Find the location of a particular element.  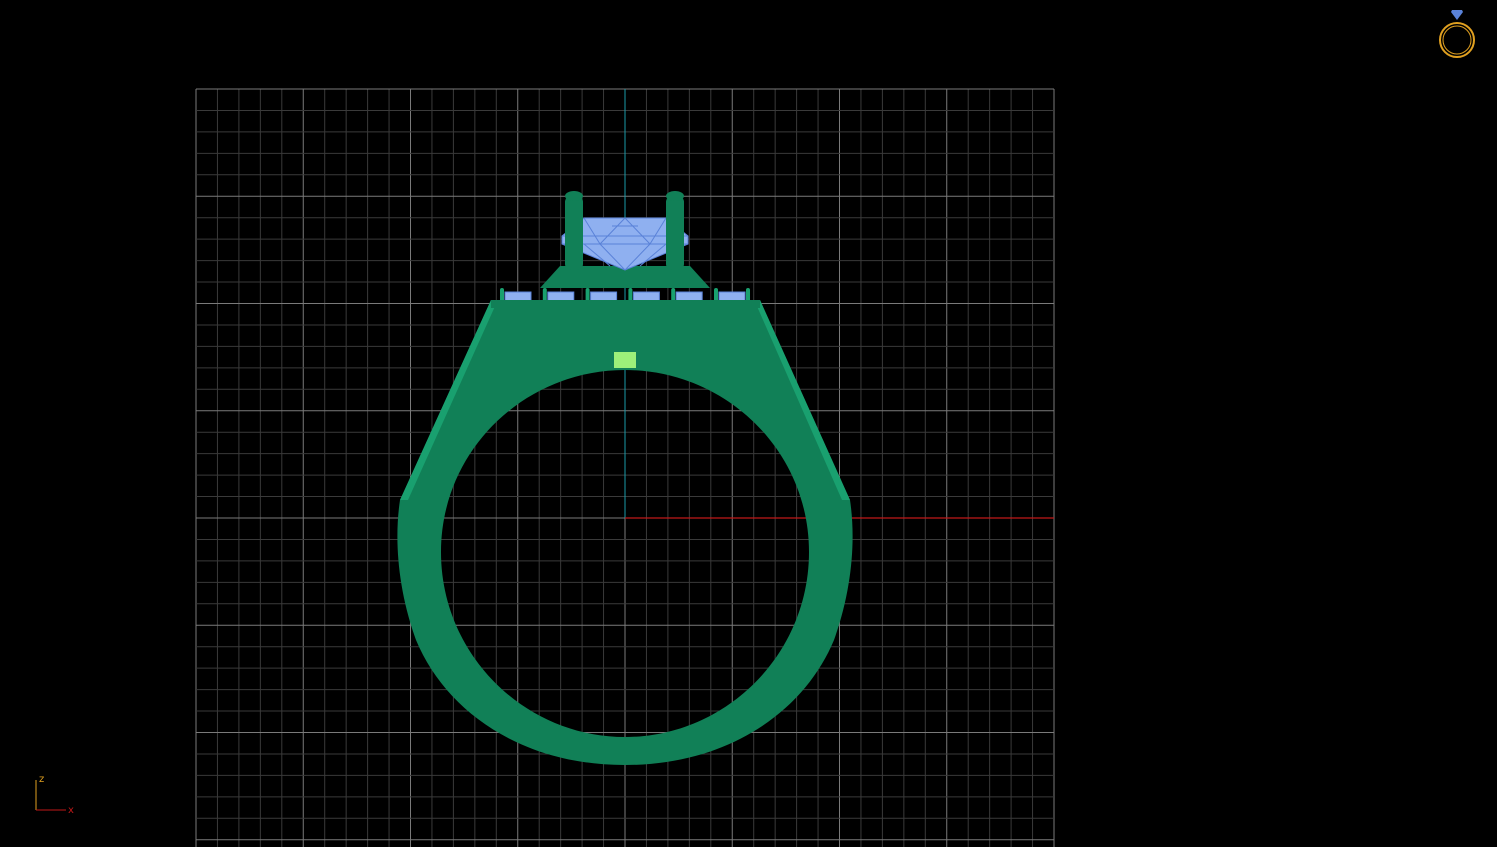

prong-right is located at coordinates (675, 233).